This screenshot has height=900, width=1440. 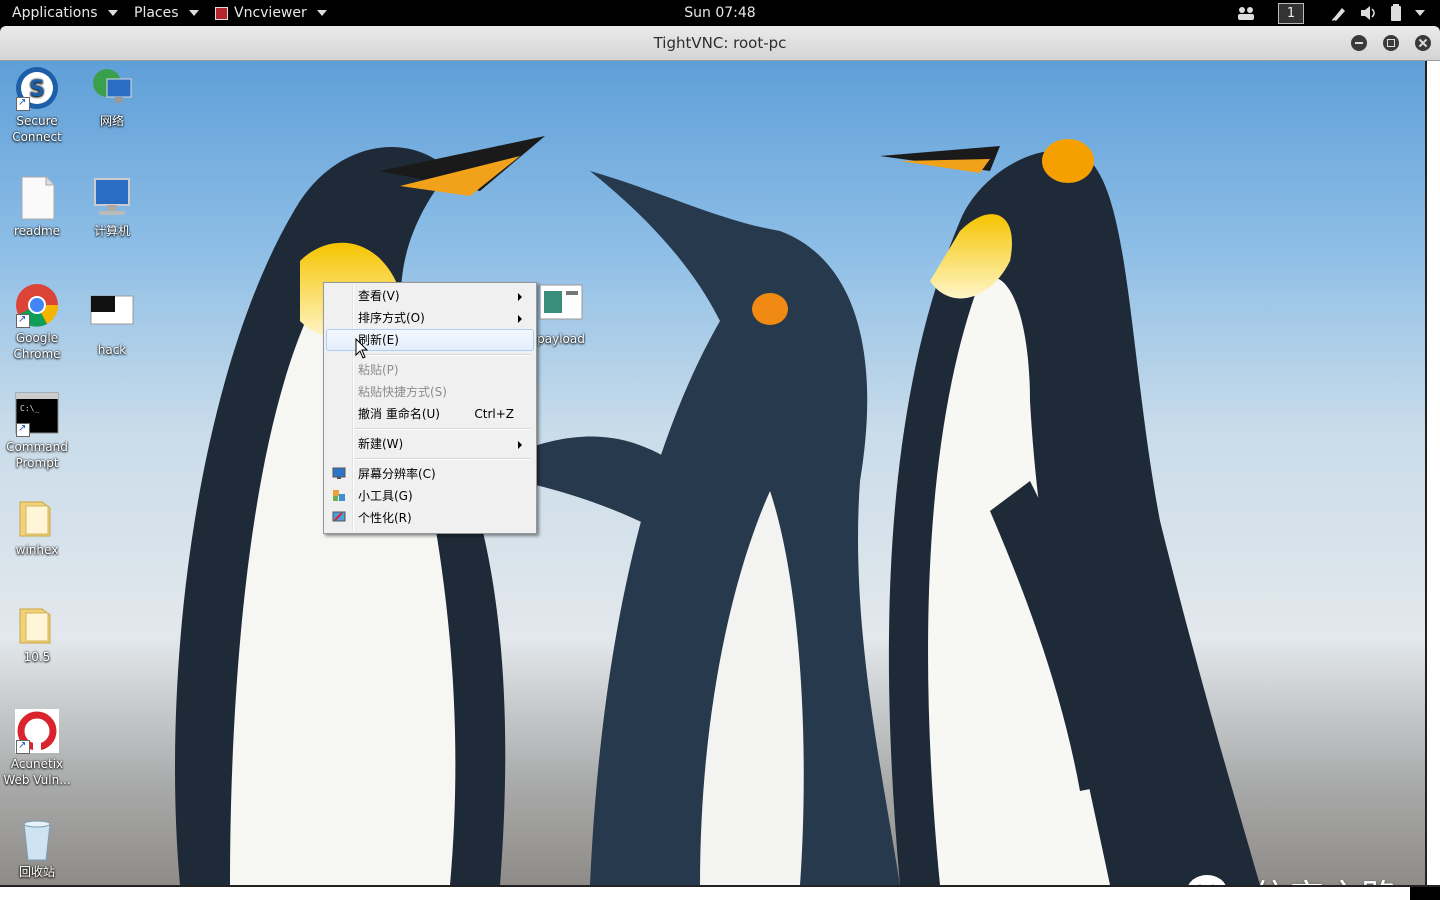 I want to click on desktop-icon-computer: 计算机, so click(x=112, y=207).